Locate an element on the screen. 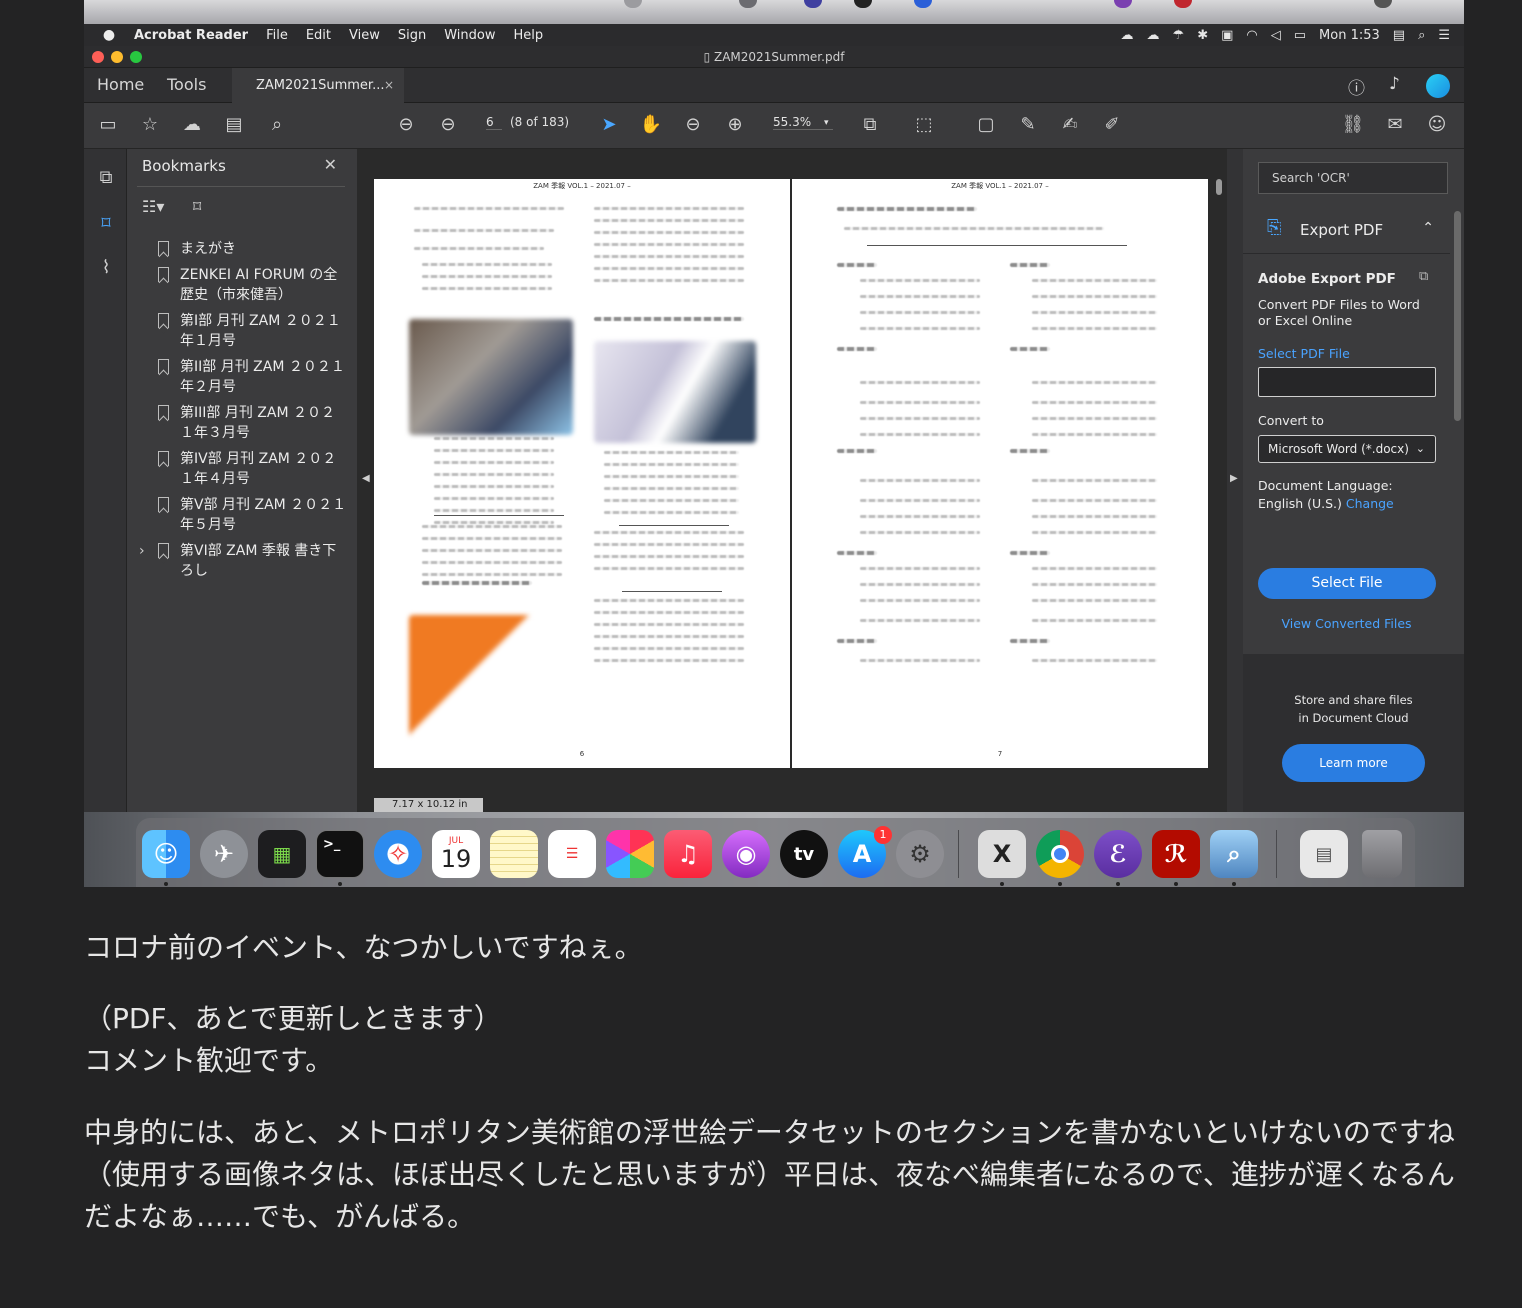 This screenshot has height=1308, width=1522. terminal-icon: >_ is located at coordinates (340, 854).